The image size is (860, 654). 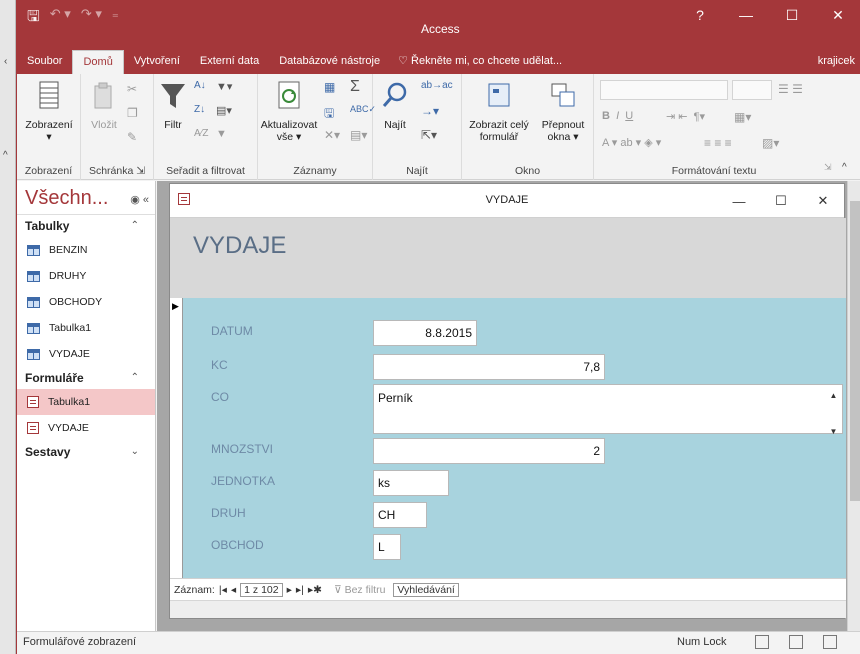 What do you see at coordinates (739, 201) in the screenshot?
I see `form-minimize-button: —` at bounding box center [739, 201].